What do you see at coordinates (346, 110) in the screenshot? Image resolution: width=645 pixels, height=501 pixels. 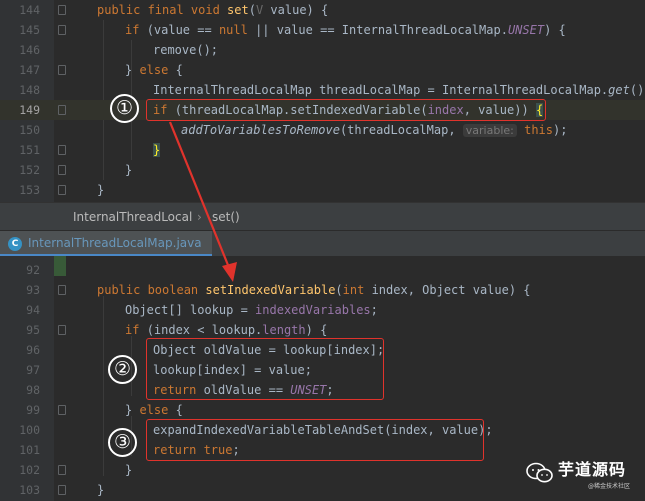 I see `highlight-box-step1` at bounding box center [346, 110].